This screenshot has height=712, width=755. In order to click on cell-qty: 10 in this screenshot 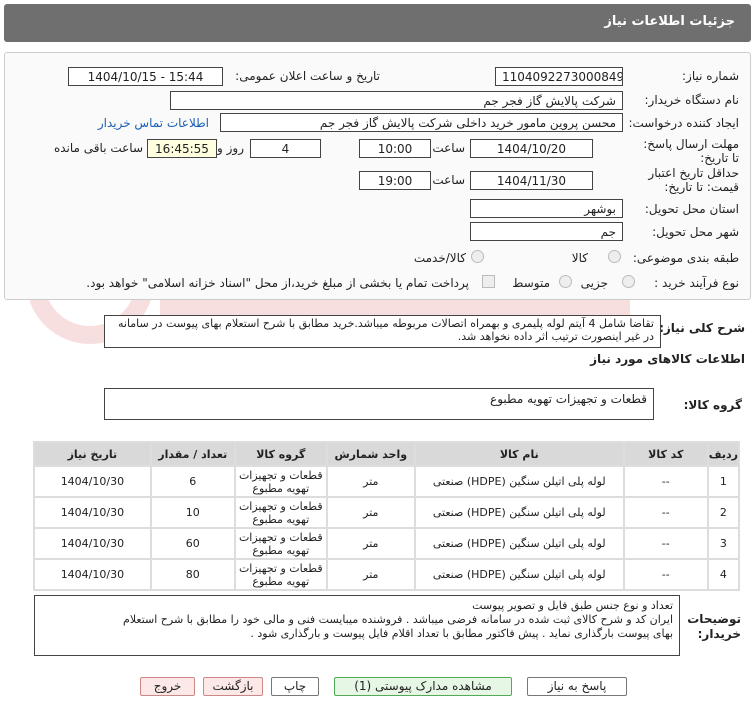, I will do `click(192, 512)`.